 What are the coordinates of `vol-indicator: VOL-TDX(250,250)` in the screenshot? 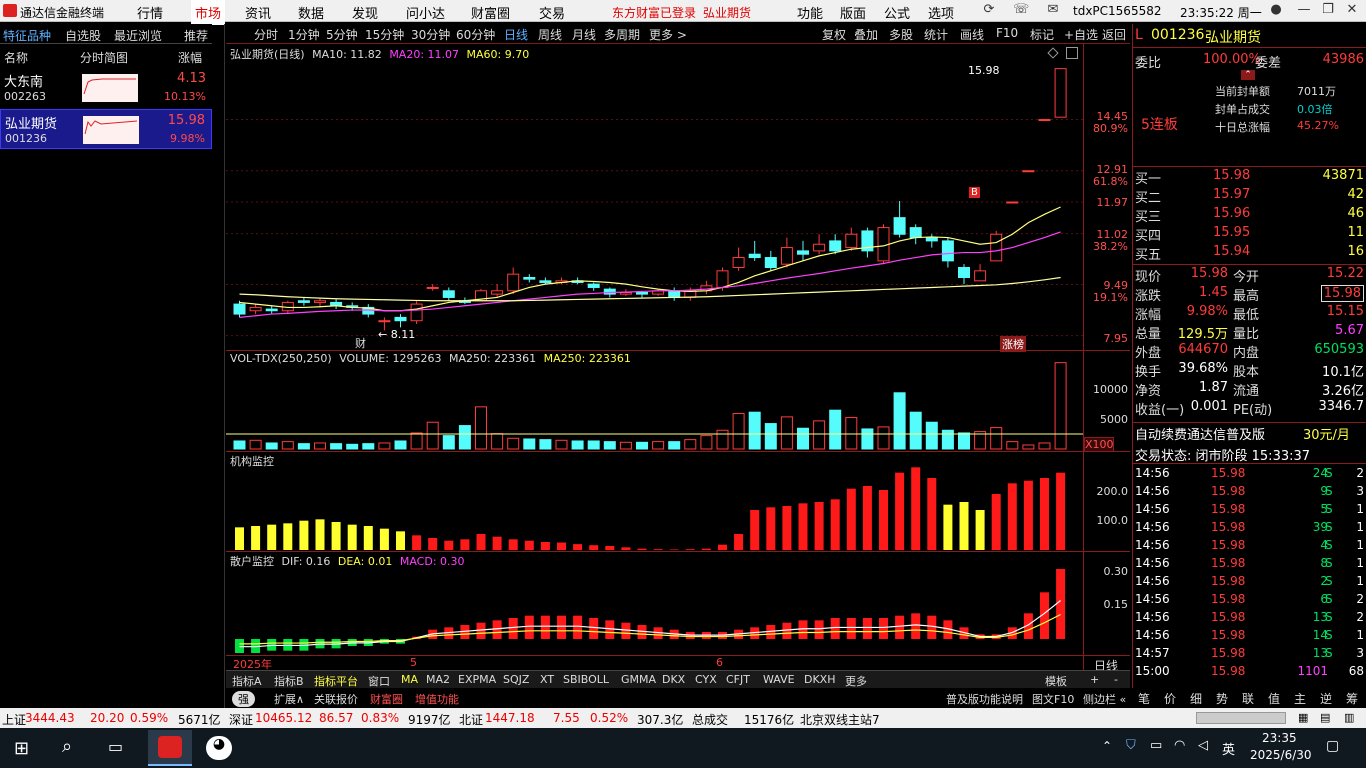 It's located at (281, 358).